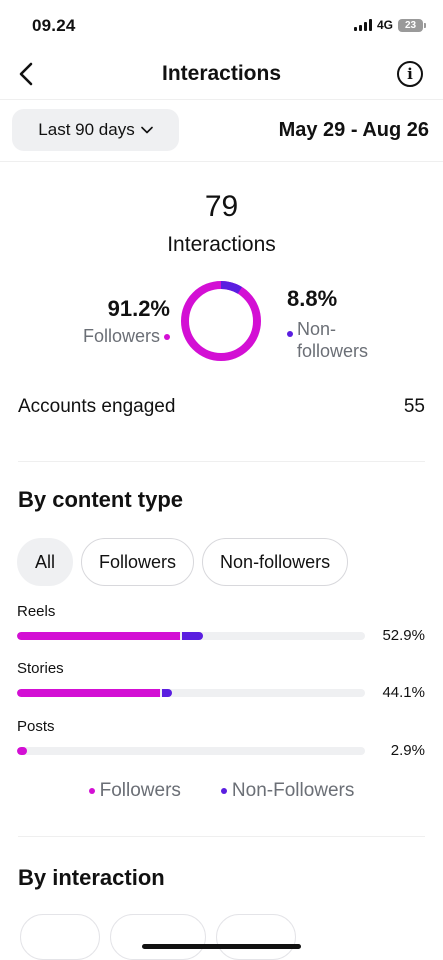 Image resolution: width=443 pixels, height=960 pixels. What do you see at coordinates (221, 680) in the screenshot?
I see `content-type-row-stories: Stories 44.1%` at bounding box center [221, 680].